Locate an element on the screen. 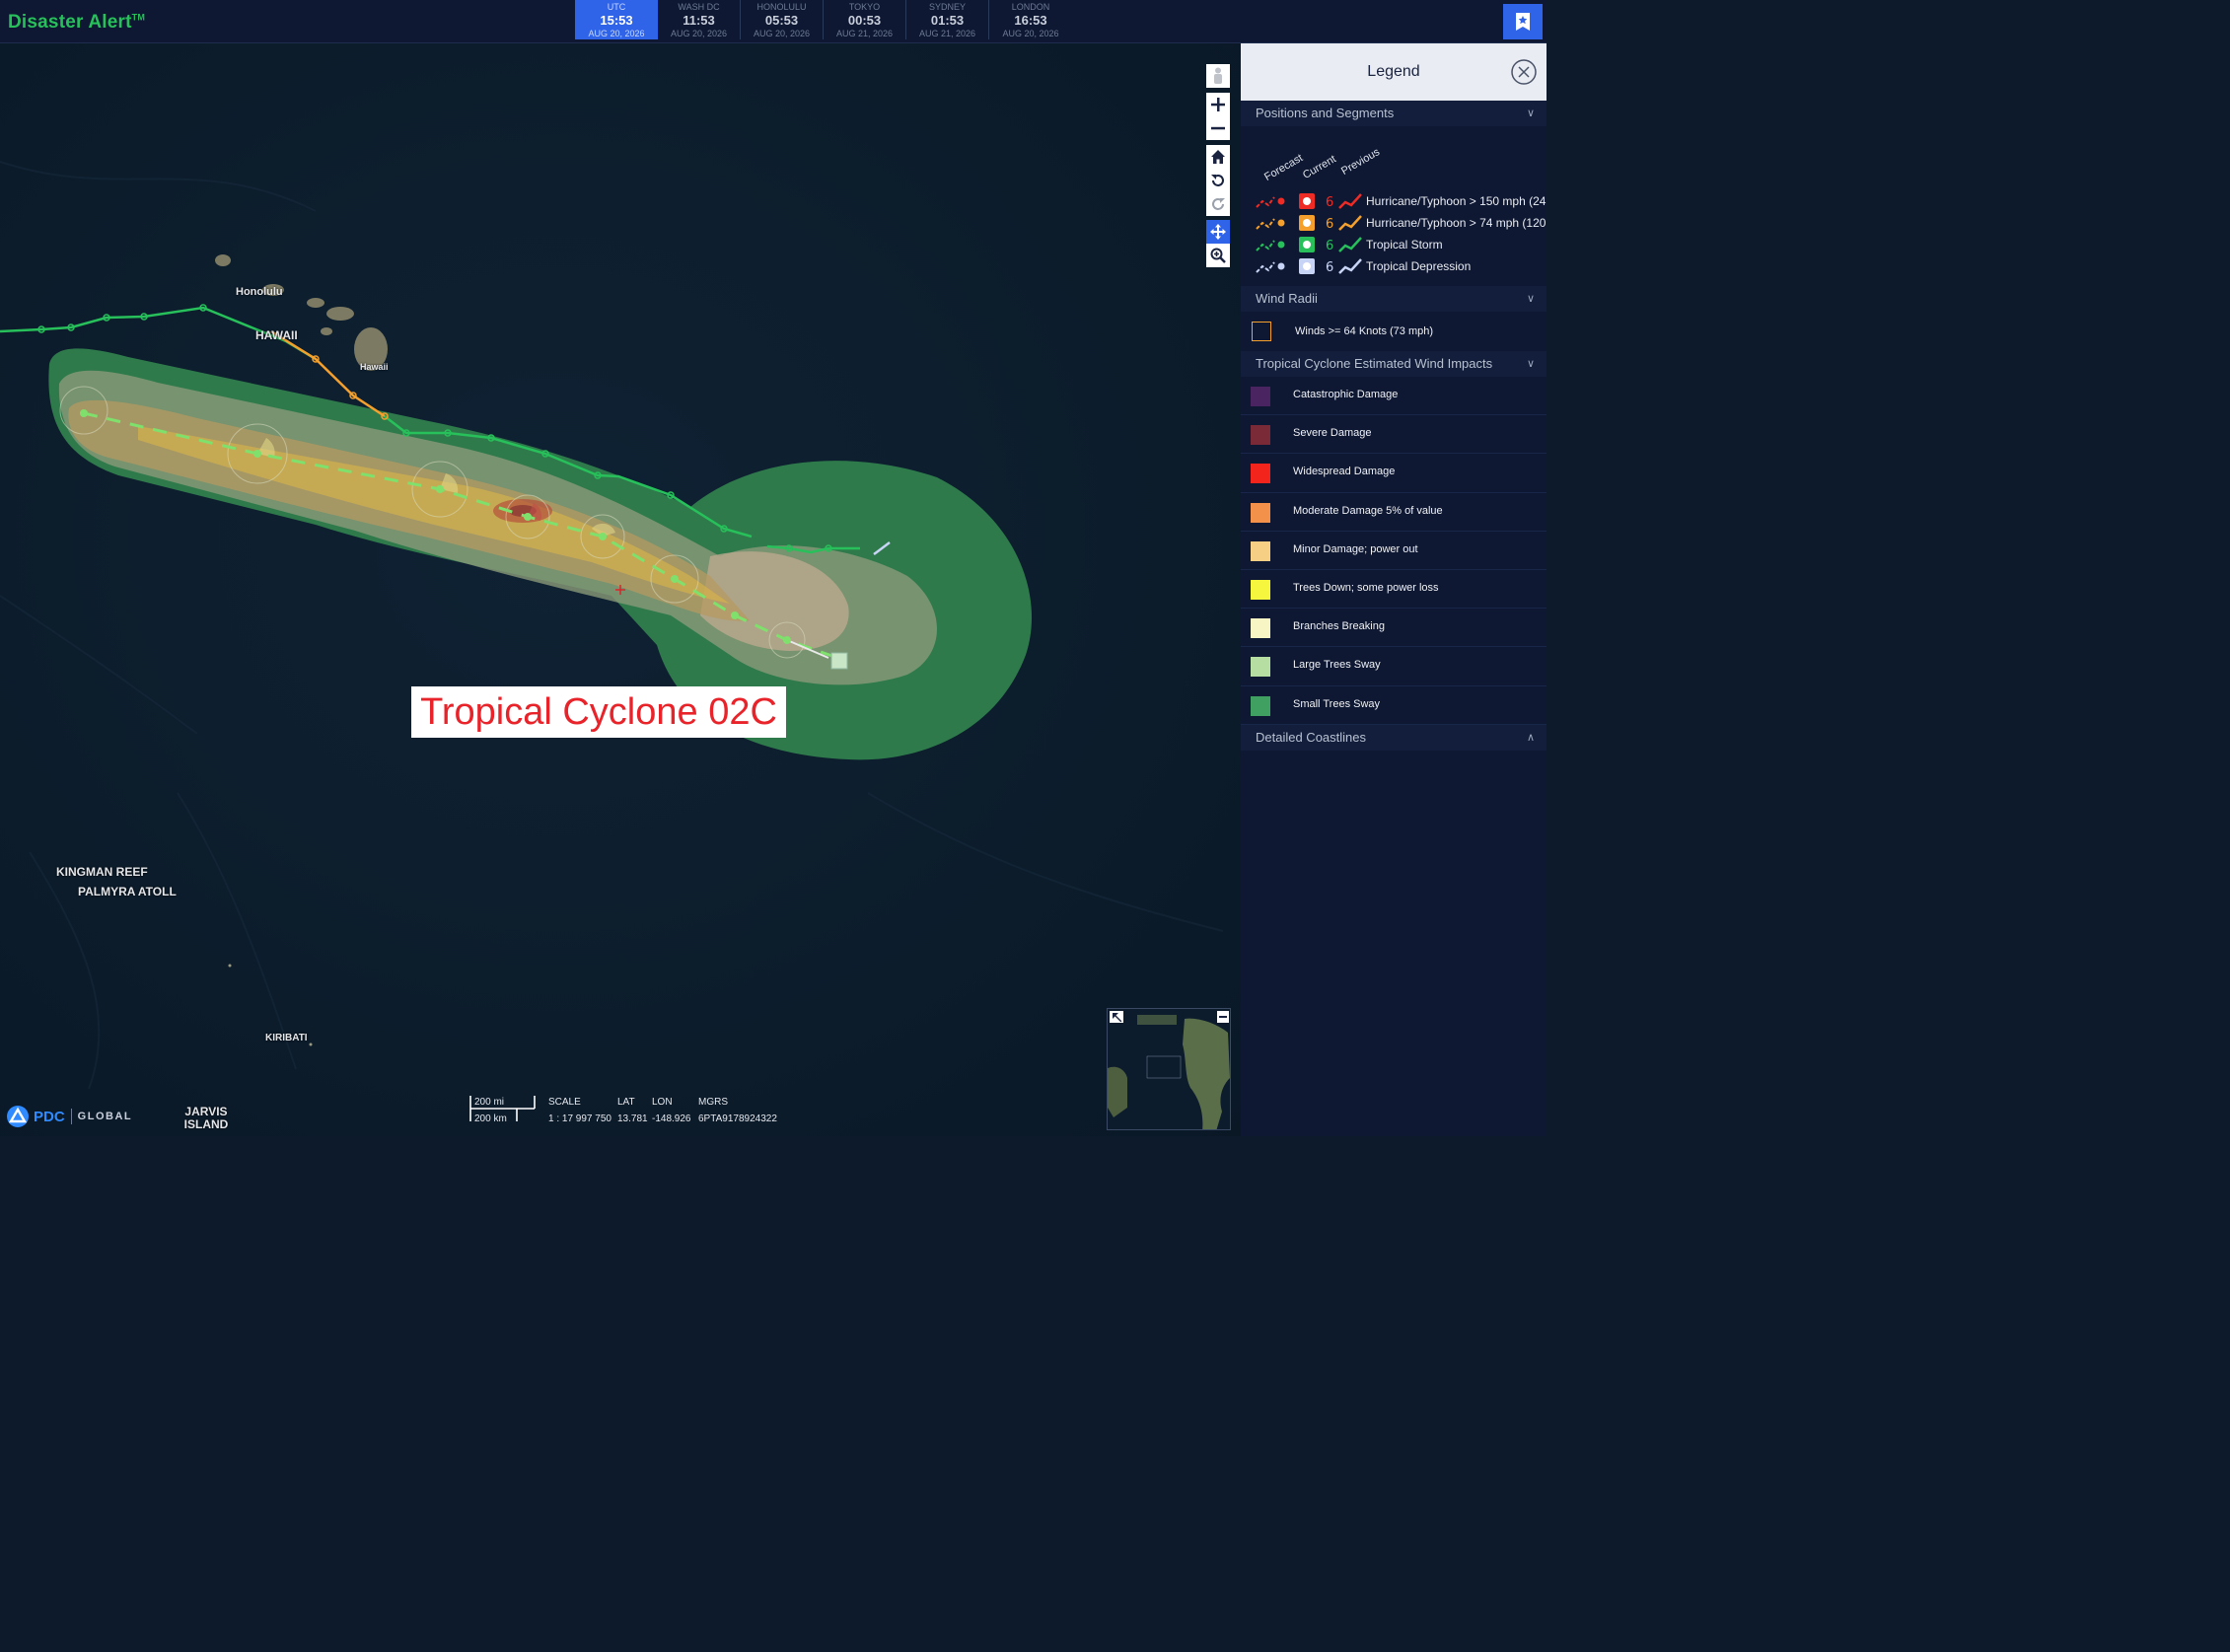 Image resolution: width=2230 pixels, height=1652 pixels. expand-arrow-icon is located at coordinates (1116, 1017).